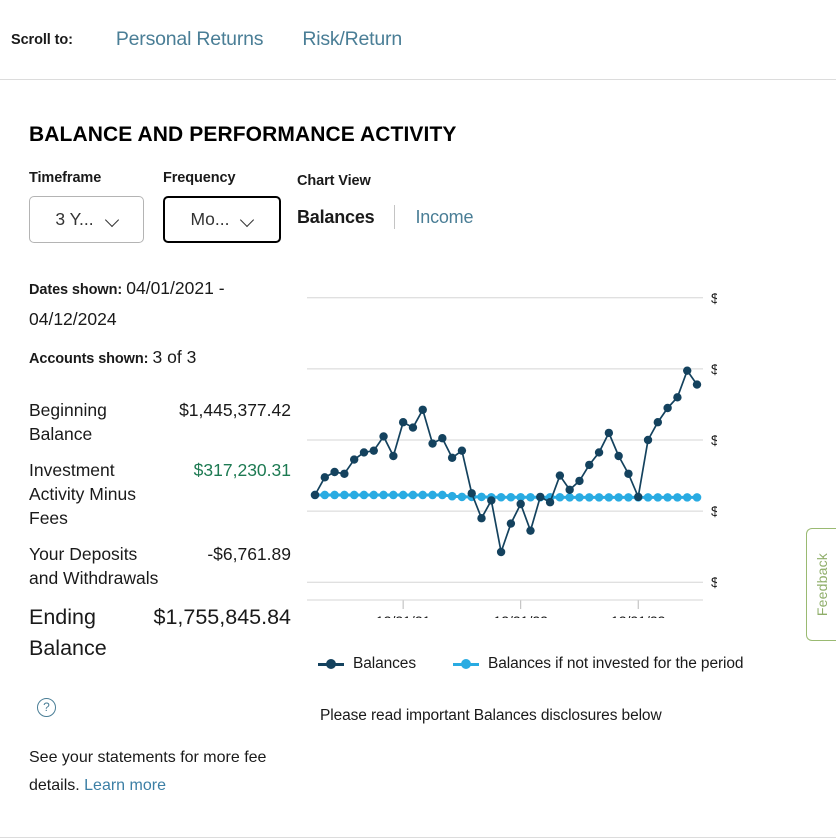  What do you see at coordinates (714, 298) in the screenshot?
I see `svg-text: $2,000,000` at bounding box center [714, 298].